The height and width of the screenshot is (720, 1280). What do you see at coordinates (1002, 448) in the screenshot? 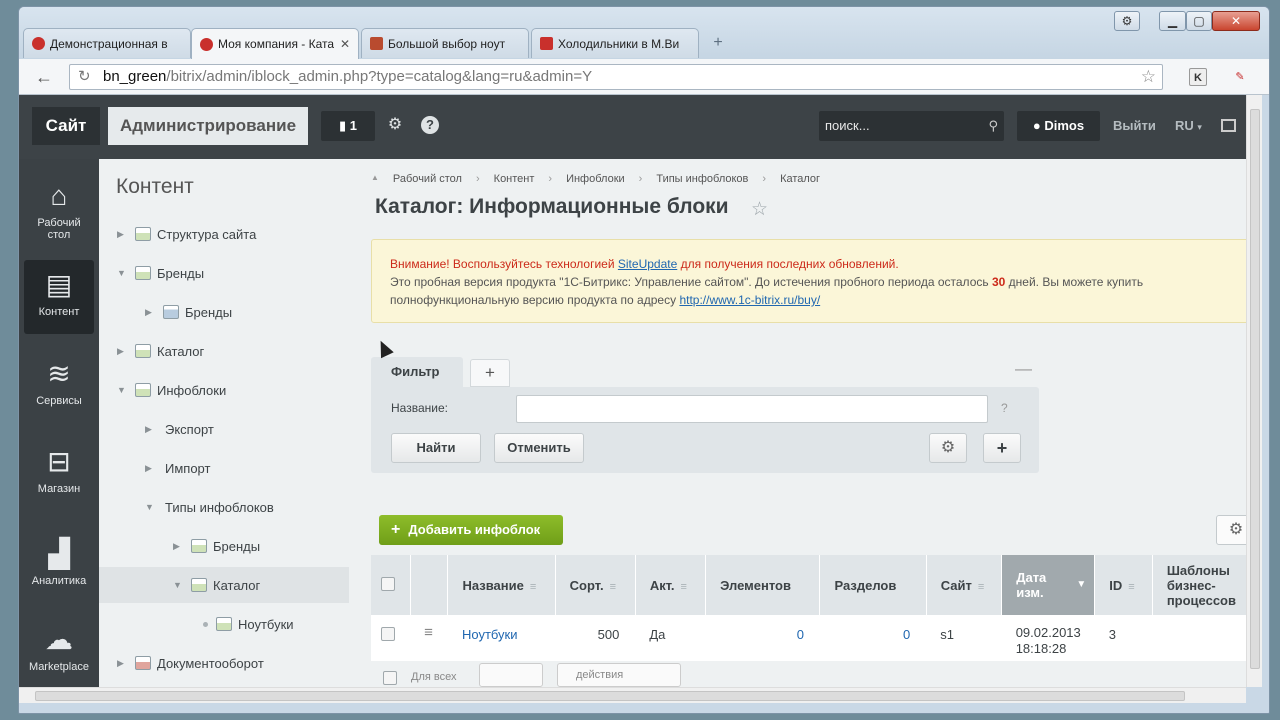
I see `add-field-button: +` at bounding box center [1002, 448].